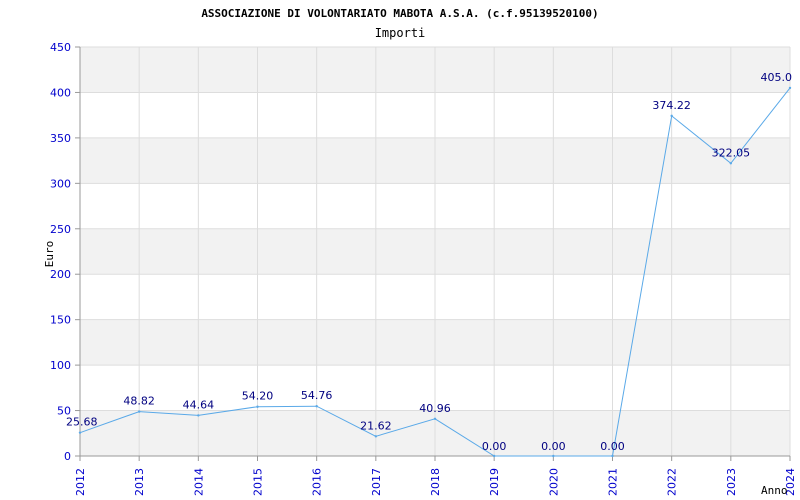  Describe the element at coordinates (613, 482) in the screenshot. I see `x-tick-label: 2021` at that location.